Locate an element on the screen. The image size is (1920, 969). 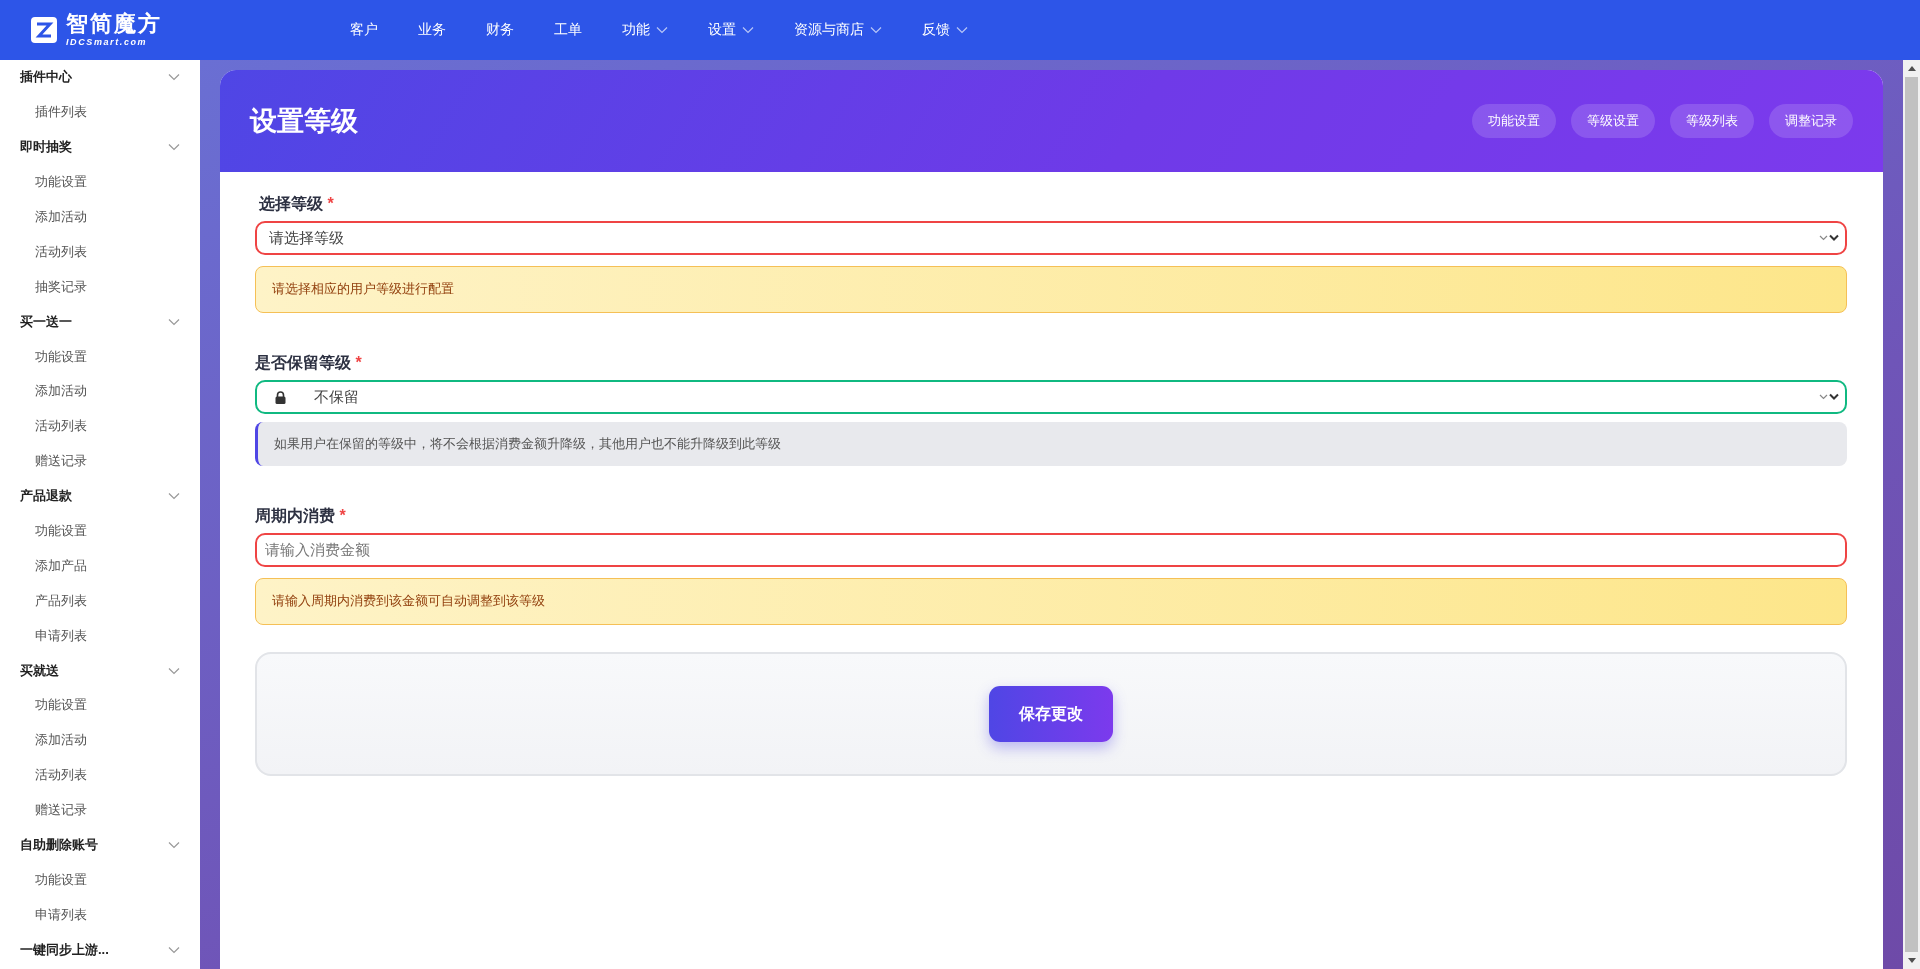
sidebar-group: 插件中心 is located at coordinates (100, 77).